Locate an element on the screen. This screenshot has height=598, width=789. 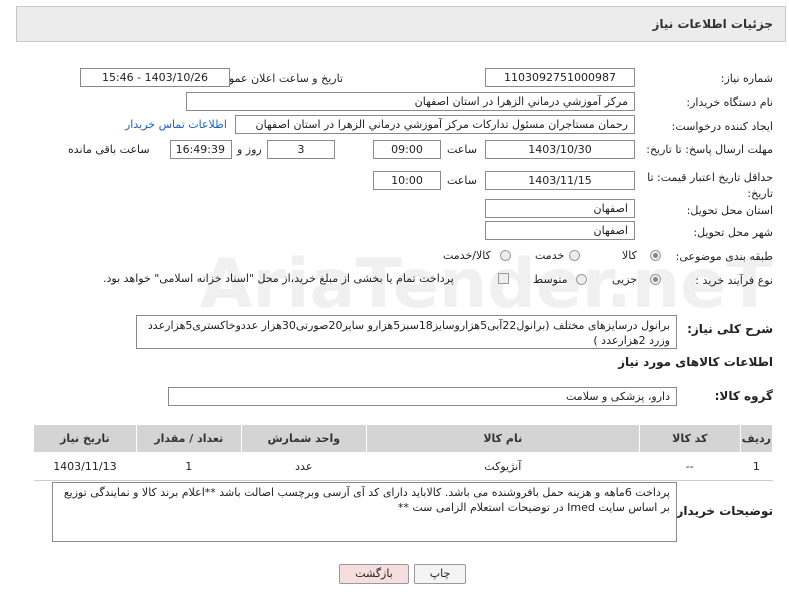
reply-deadline-label: مهلت ارسال پاسخ: تا تاریخ: is located at coordinates (709, 149).